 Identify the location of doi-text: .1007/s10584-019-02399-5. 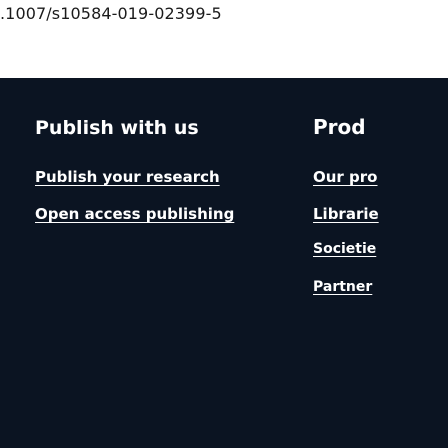
(111, 13).